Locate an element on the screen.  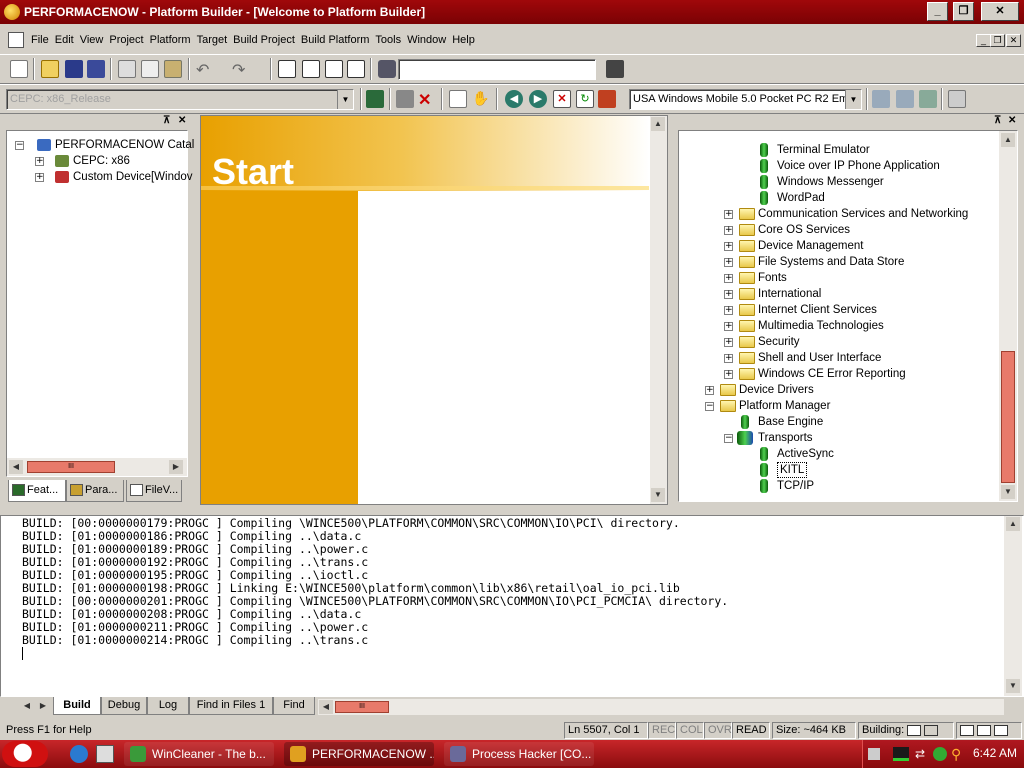
catalog-item: Device Drivers is located at coordinates (776, 390).